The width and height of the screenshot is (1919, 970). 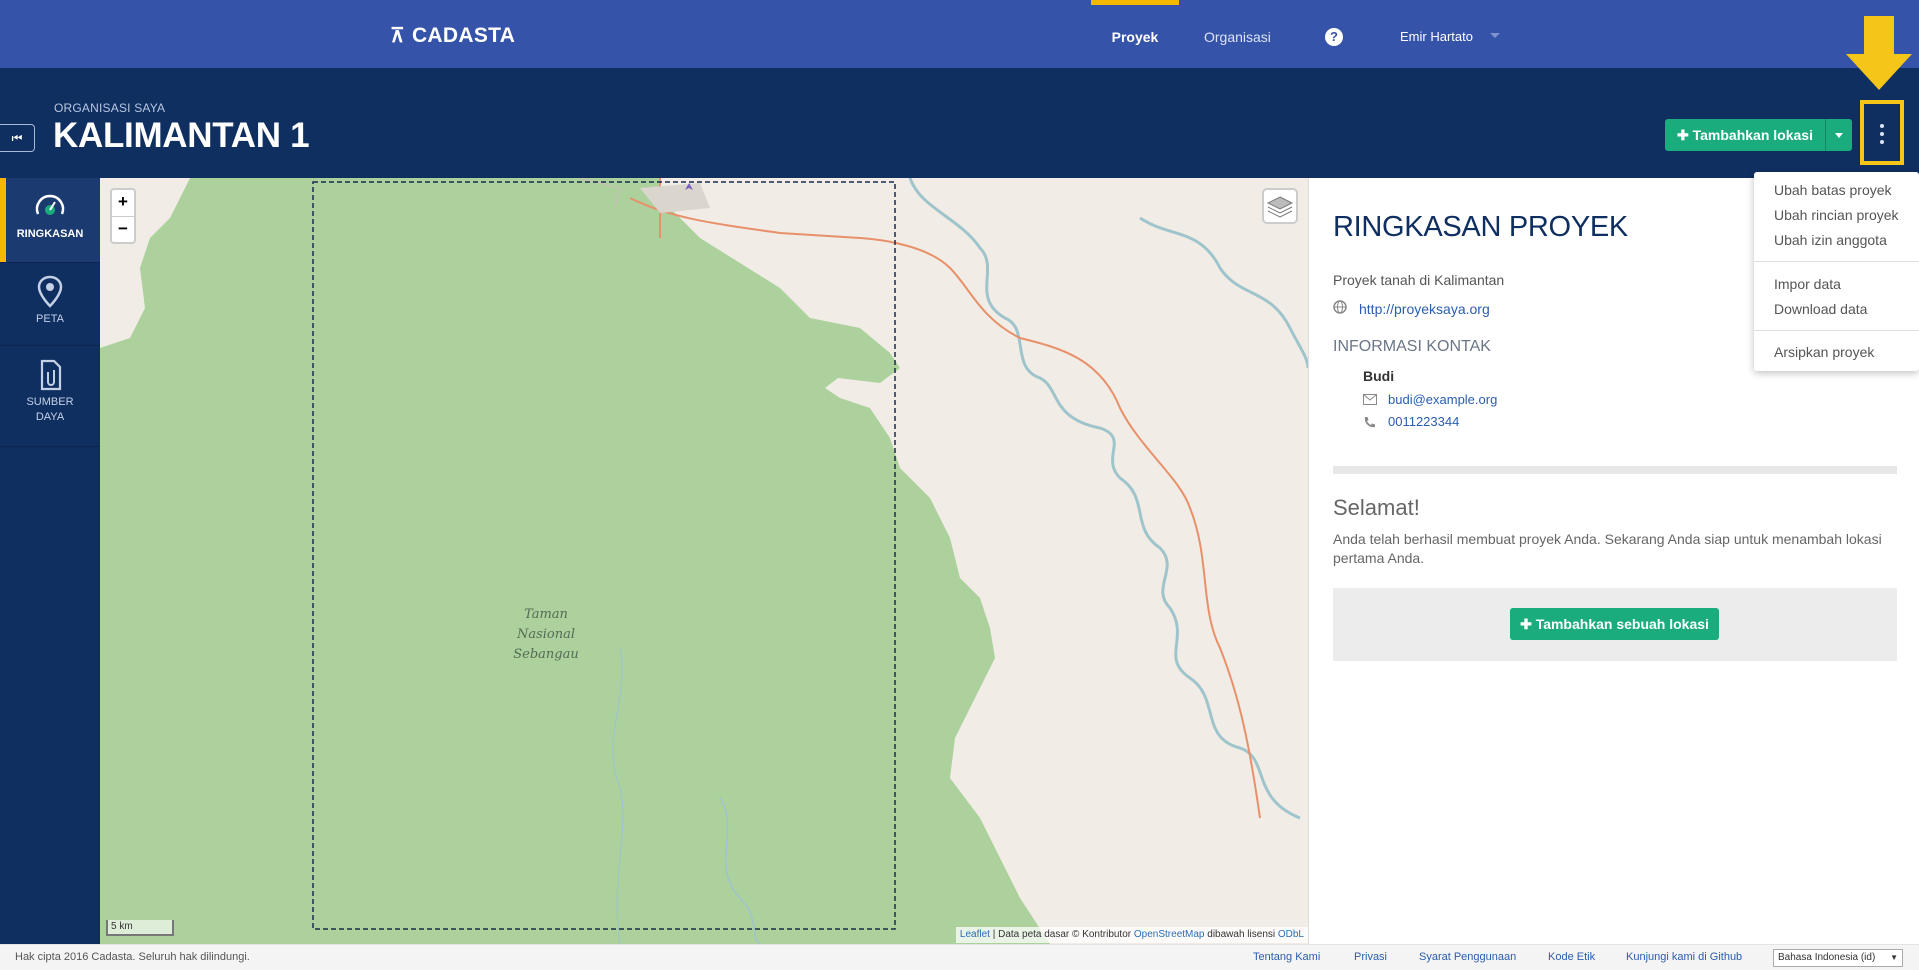 I want to click on openstreetmap-link: OpenStreetMap, so click(x=1169, y=934).